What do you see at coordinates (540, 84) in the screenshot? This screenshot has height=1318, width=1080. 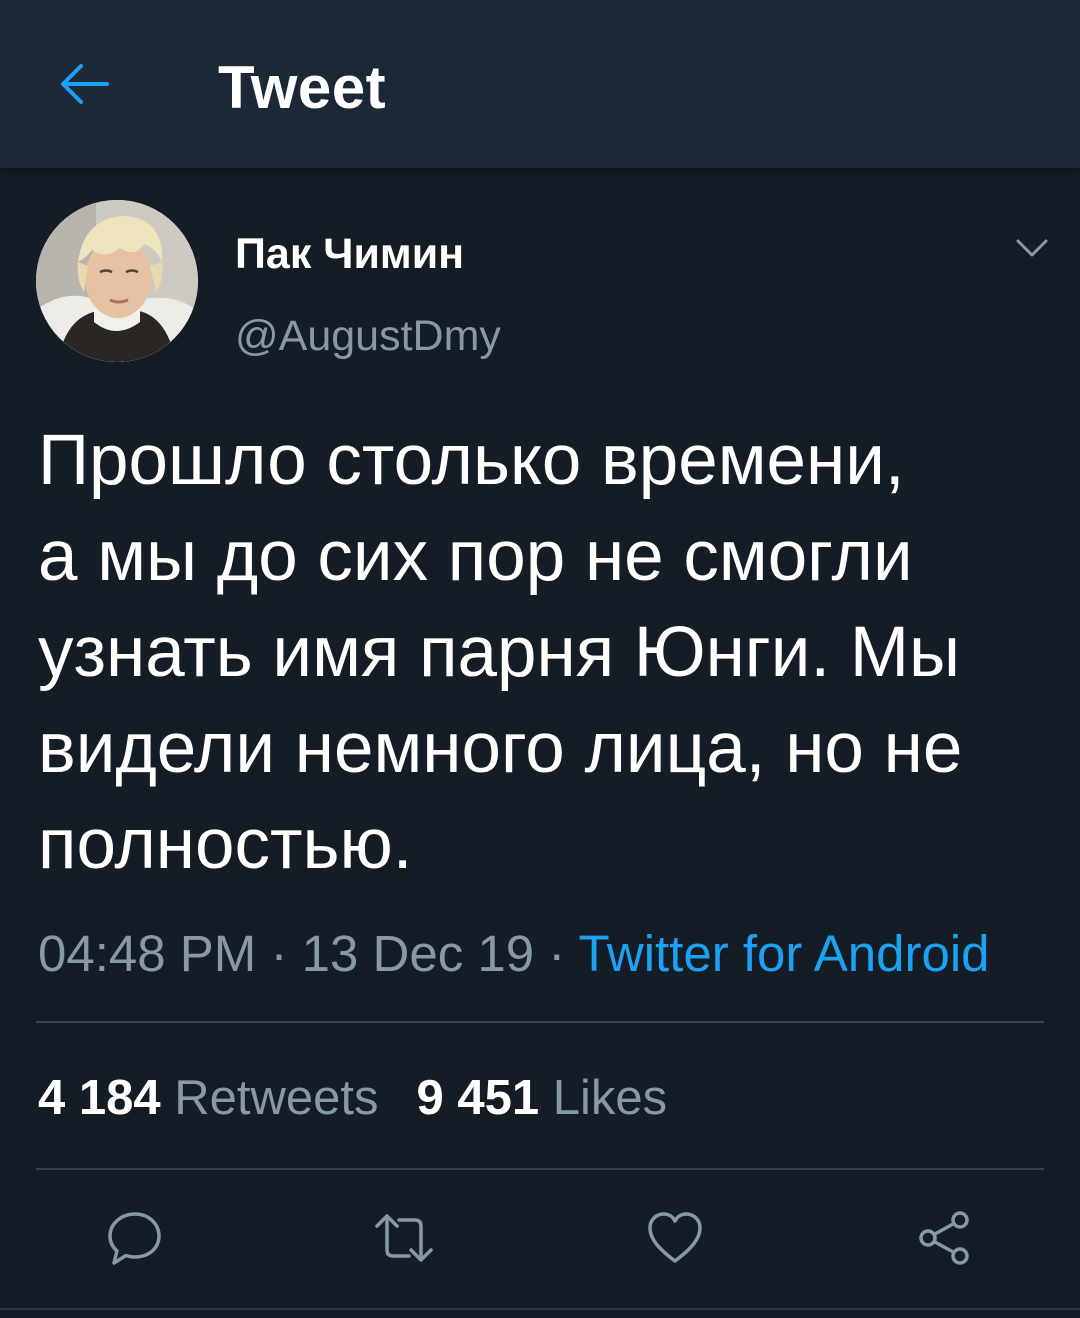 I see `top-app-bar: Tweet` at bounding box center [540, 84].